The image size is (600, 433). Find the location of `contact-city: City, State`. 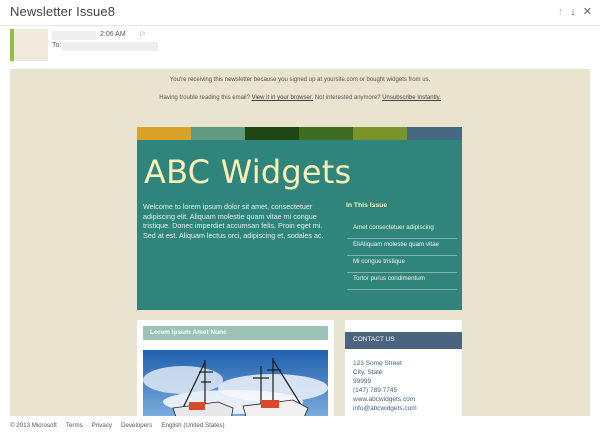

contact-city: City, State is located at coordinates (368, 372).